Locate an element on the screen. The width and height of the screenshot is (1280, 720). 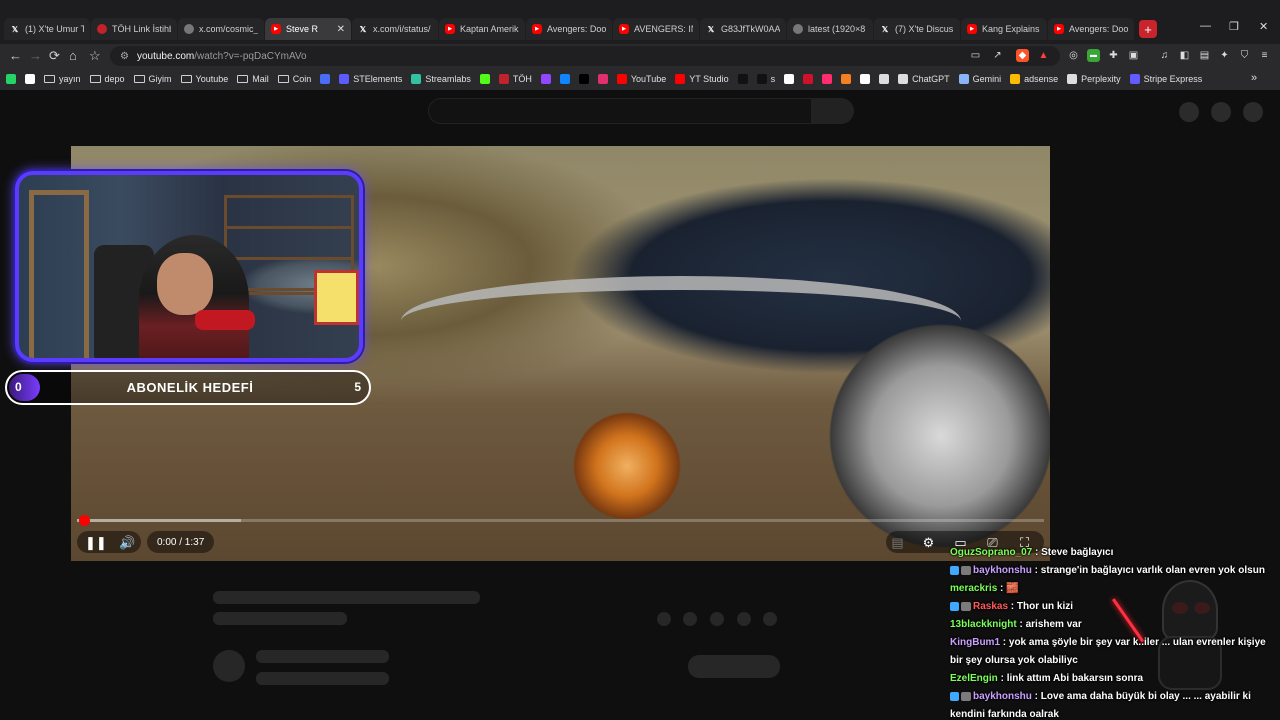
maximize-button: ❐ is located at coordinates (1234, 26).